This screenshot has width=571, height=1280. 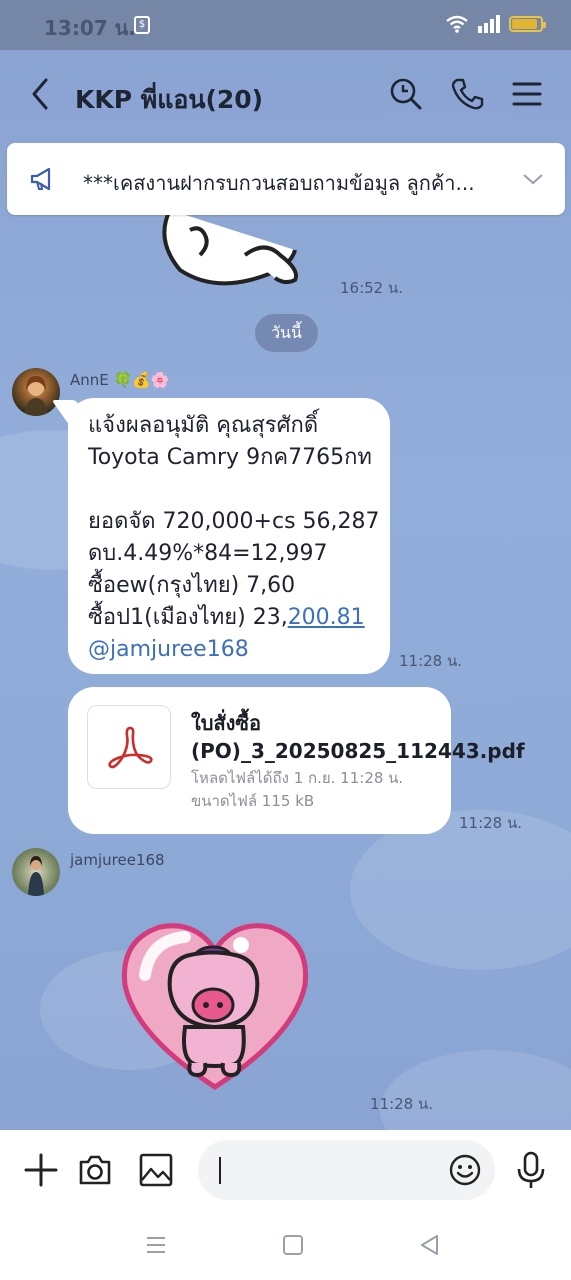 I want to click on pdf-file-icon, so click(x=129, y=747).